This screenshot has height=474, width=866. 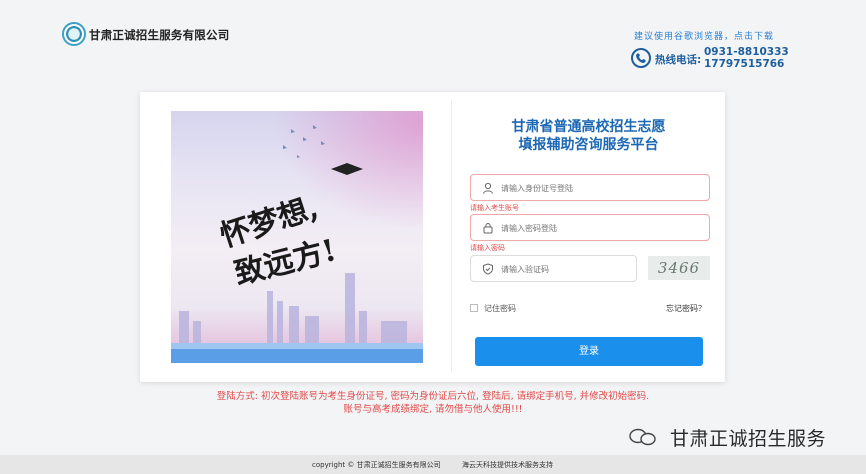 I want to click on captcha-image: 3466, so click(x=679, y=268).